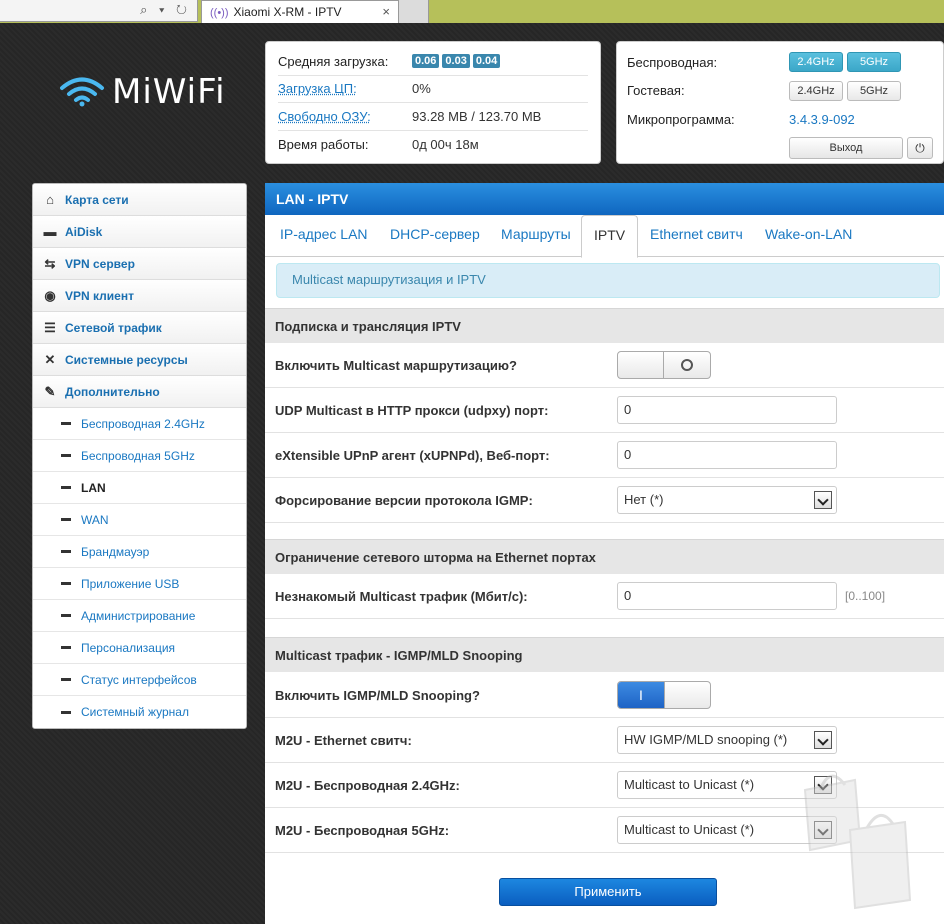 The width and height of the screenshot is (944, 924). What do you see at coordinates (816, 90) in the screenshot?
I see `guest-24-button: 2.4GHz` at bounding box center [816, 90].